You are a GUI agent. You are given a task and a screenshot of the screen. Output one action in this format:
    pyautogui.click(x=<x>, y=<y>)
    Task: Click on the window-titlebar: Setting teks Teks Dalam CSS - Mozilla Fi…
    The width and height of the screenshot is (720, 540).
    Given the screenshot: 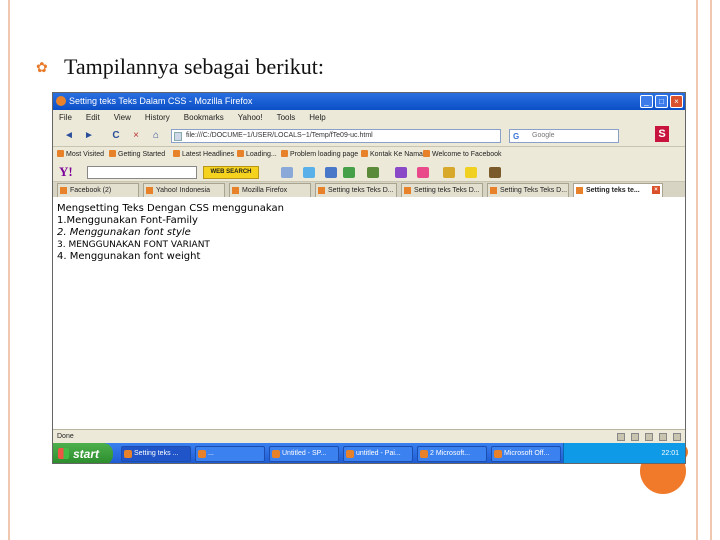 What is the action you would take?
    pyautogui.click(x=369, y=101)
    